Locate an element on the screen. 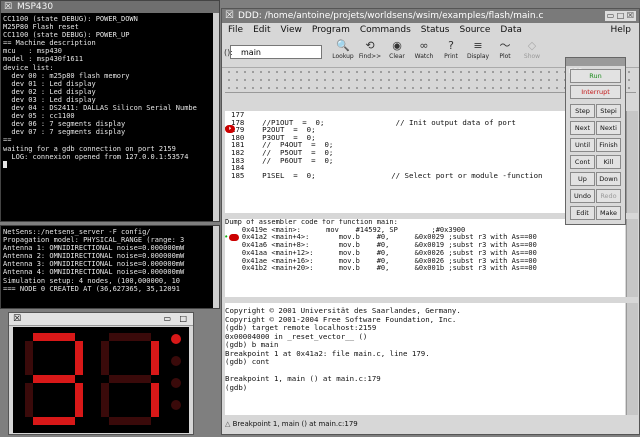 This screenshot has width=640, height=437. menu-edit: Edit is located at coordinates (261, 30).